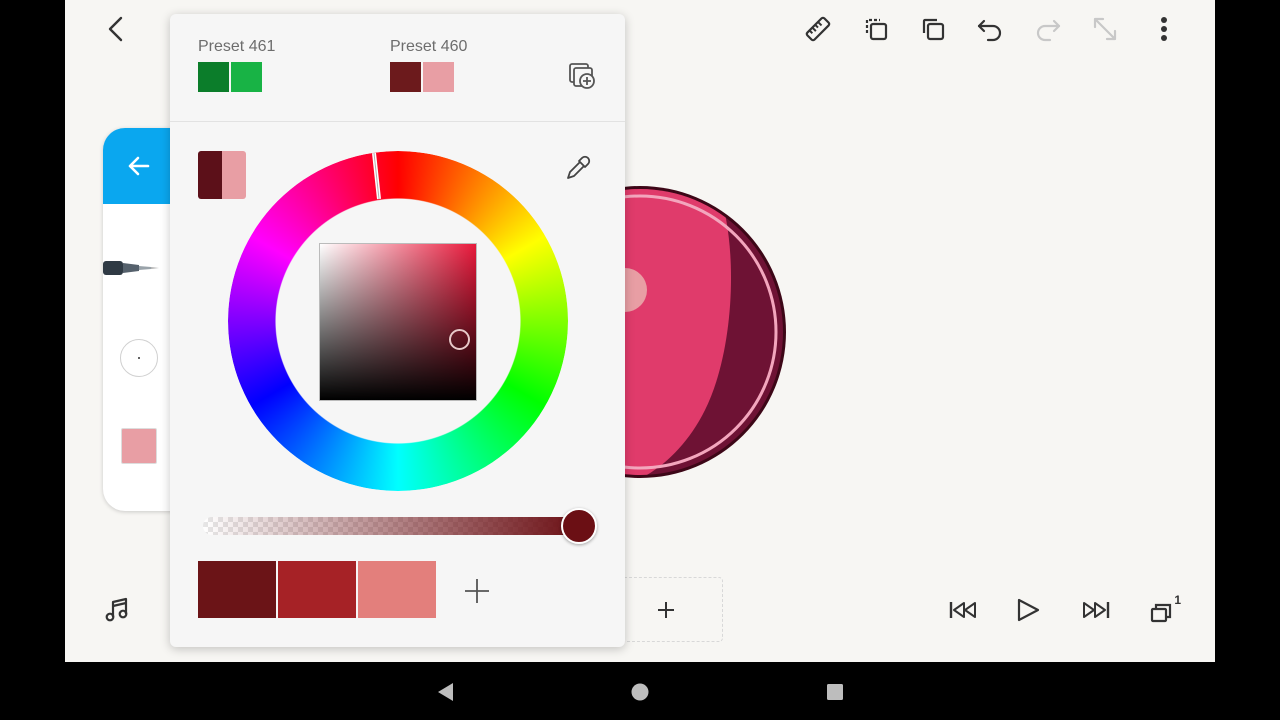  I want to click on redo-icon, so click(1048, 30).